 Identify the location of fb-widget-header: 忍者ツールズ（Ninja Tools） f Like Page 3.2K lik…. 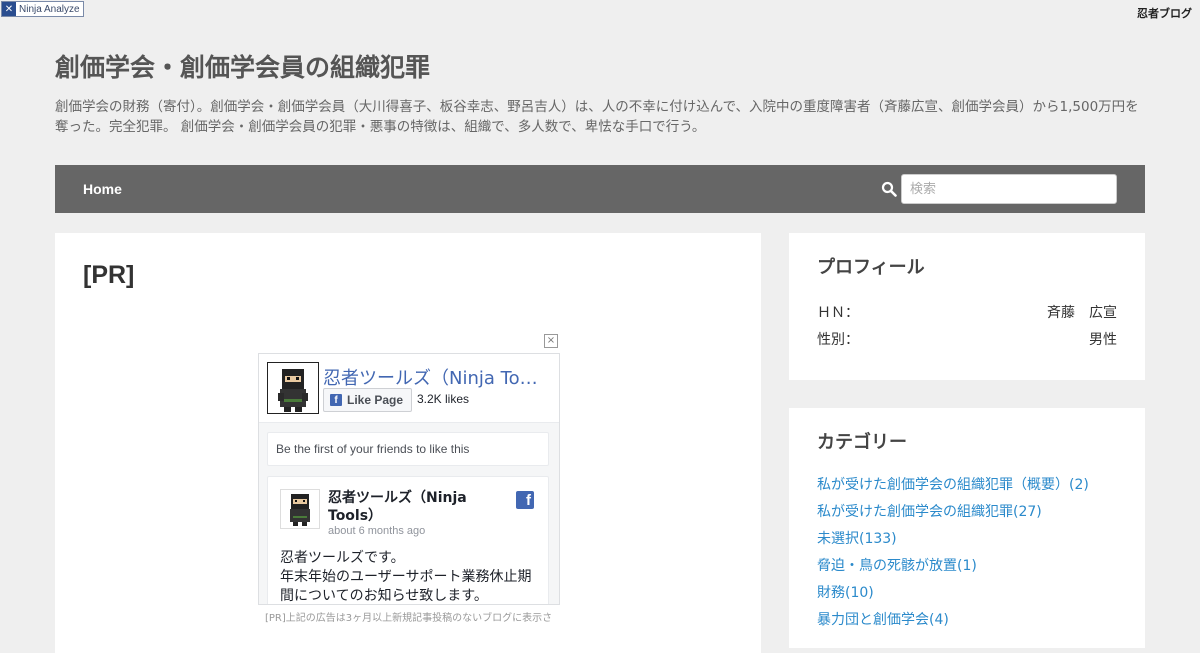
(409, 388).